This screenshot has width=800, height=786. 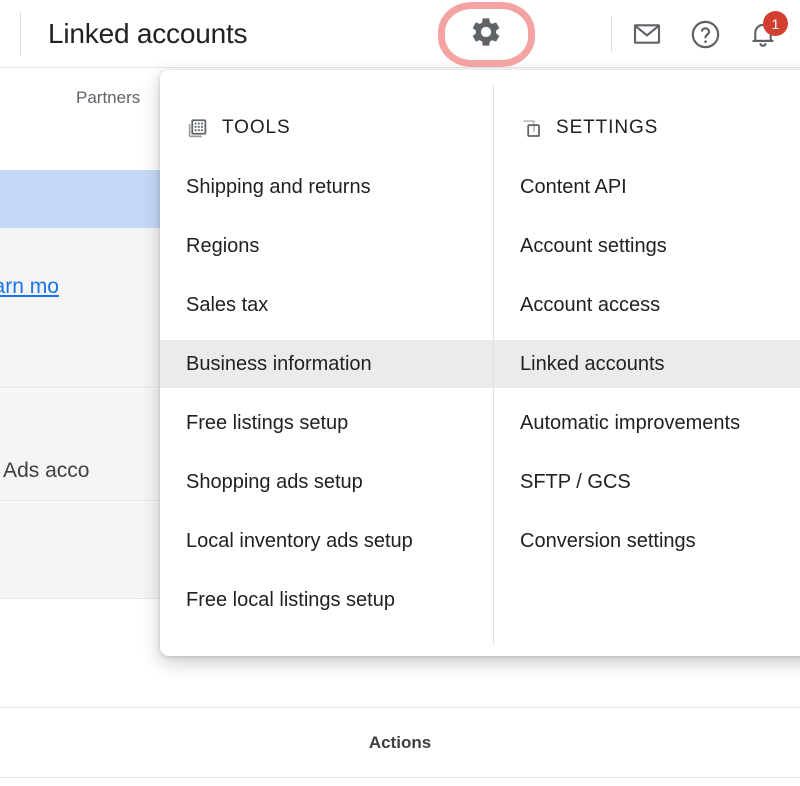 I want to click on menu-item-label: Shipping and returns, so click(x=278, y=186).